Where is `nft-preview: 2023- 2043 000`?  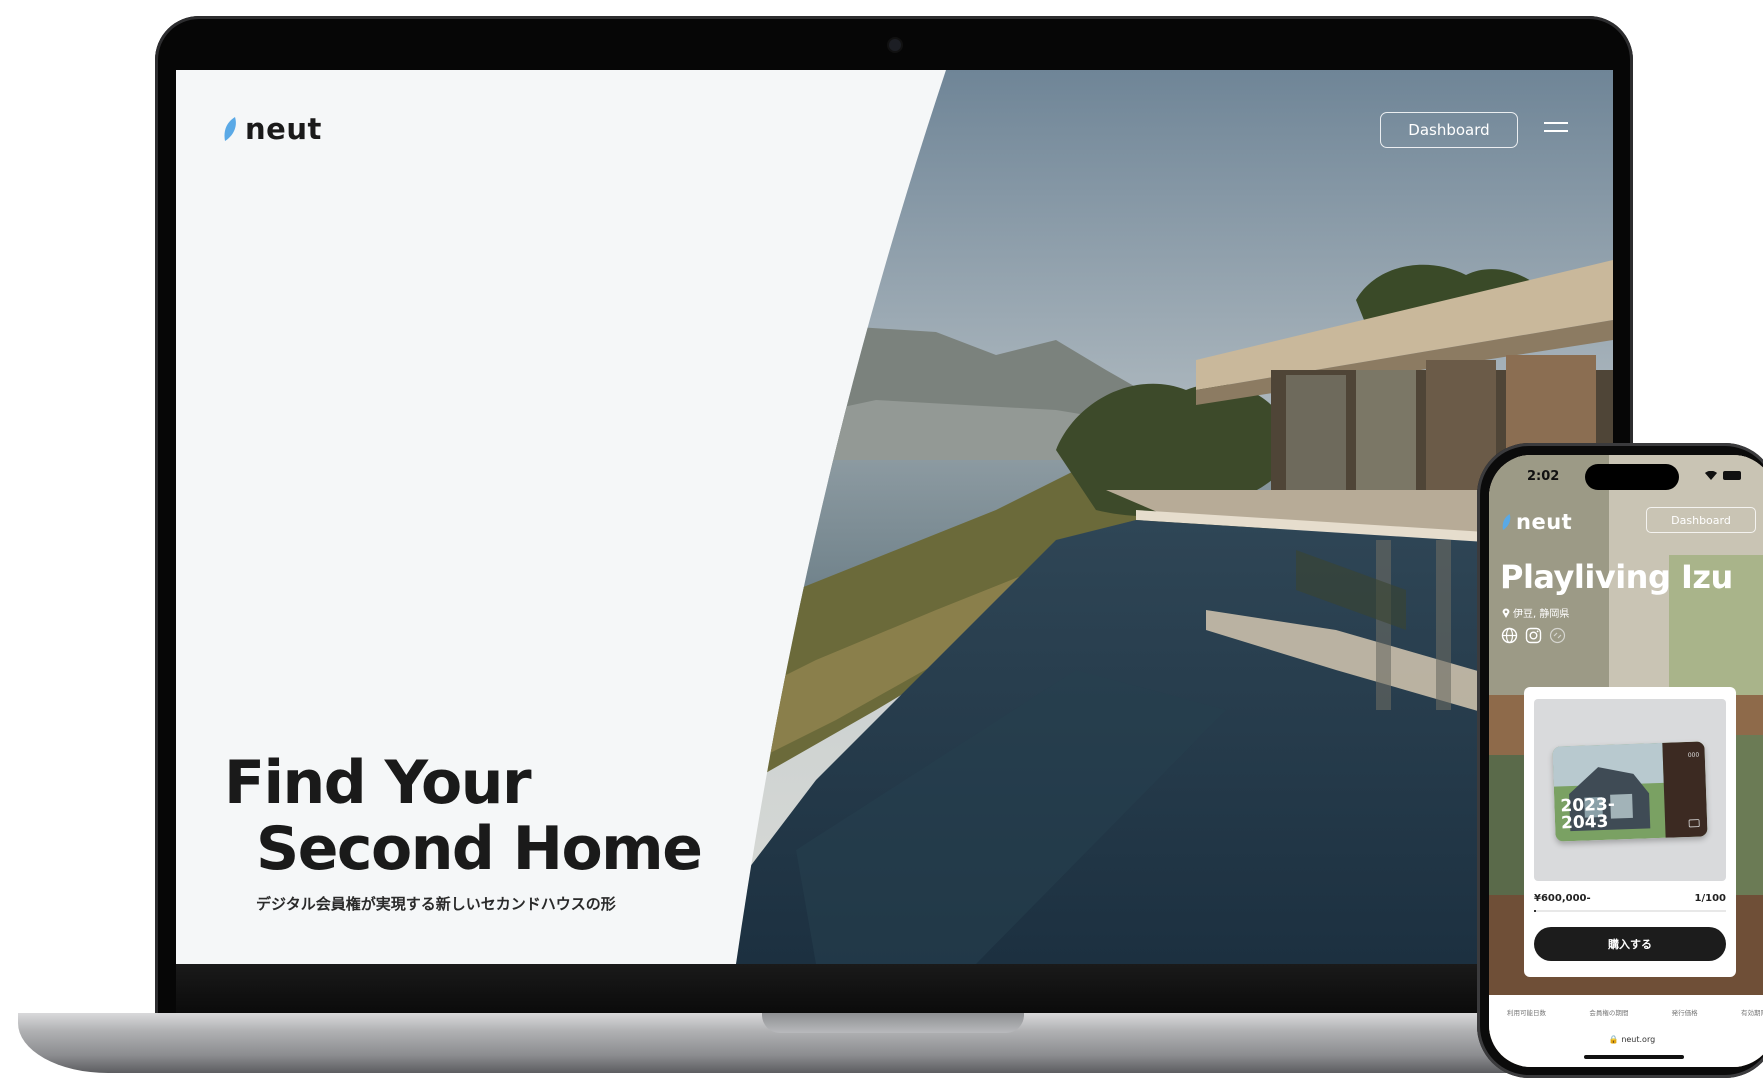
nft-preview: 2023- 2043 000 is located at coordinates (1630, 790).